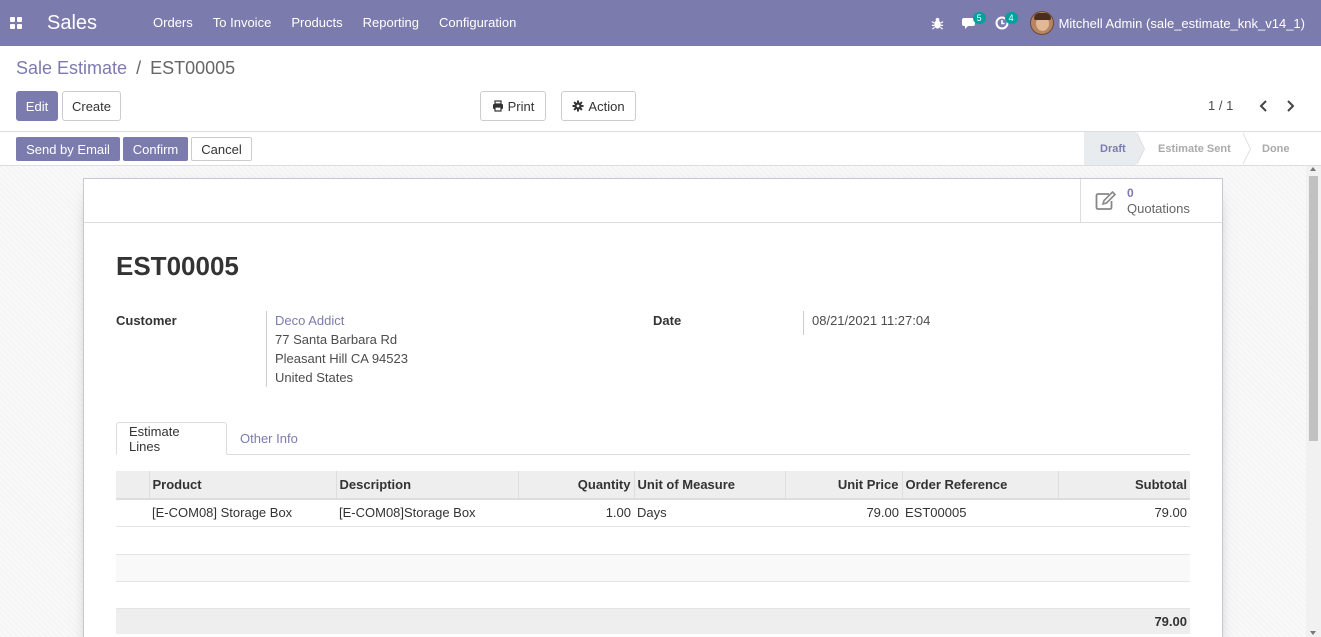 The width and height of the screenshot is (1321, 637). I want to click on column-quantity: Quantity, so click(575, 485).